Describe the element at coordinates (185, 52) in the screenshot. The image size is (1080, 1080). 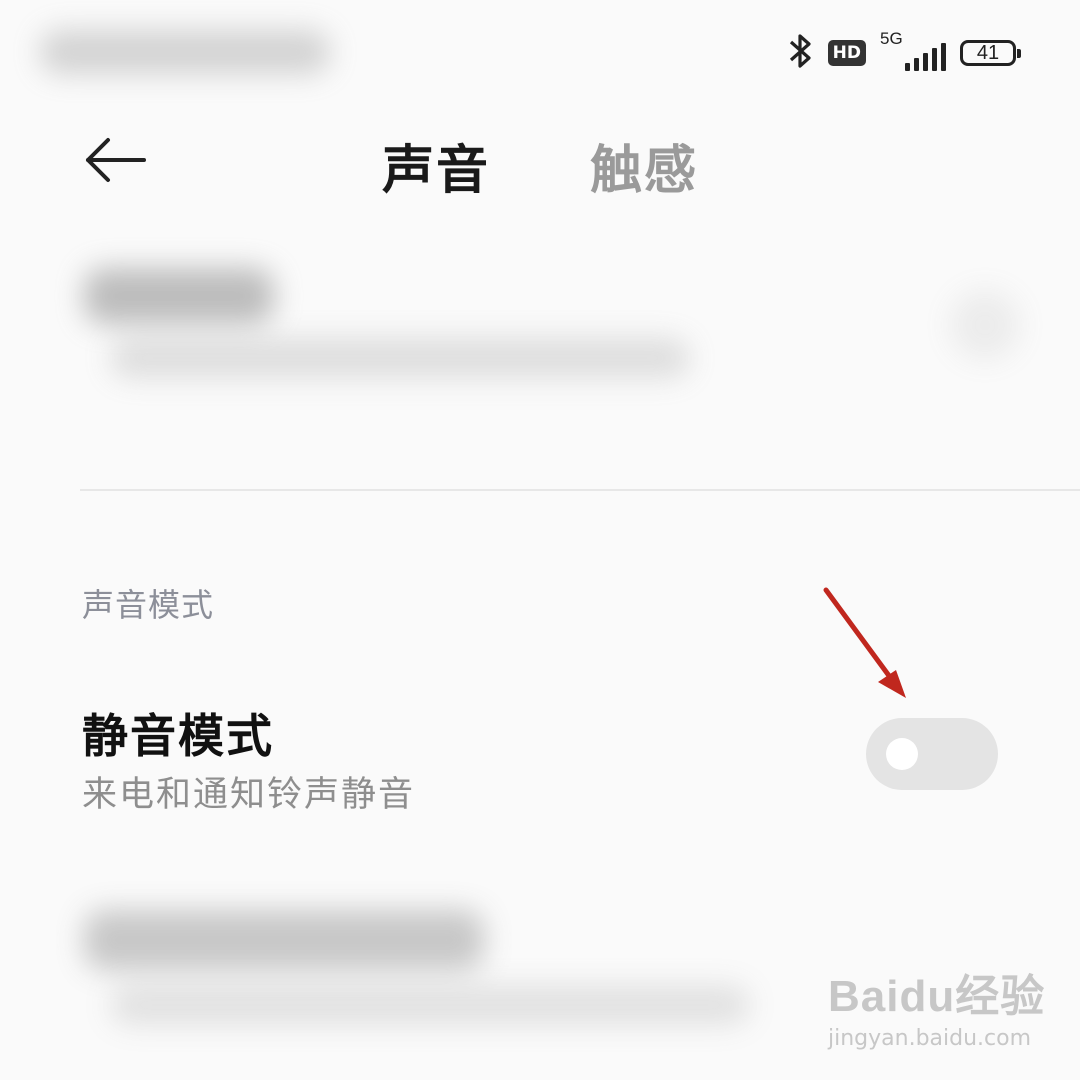
I see `blurred-status-left` at that location.